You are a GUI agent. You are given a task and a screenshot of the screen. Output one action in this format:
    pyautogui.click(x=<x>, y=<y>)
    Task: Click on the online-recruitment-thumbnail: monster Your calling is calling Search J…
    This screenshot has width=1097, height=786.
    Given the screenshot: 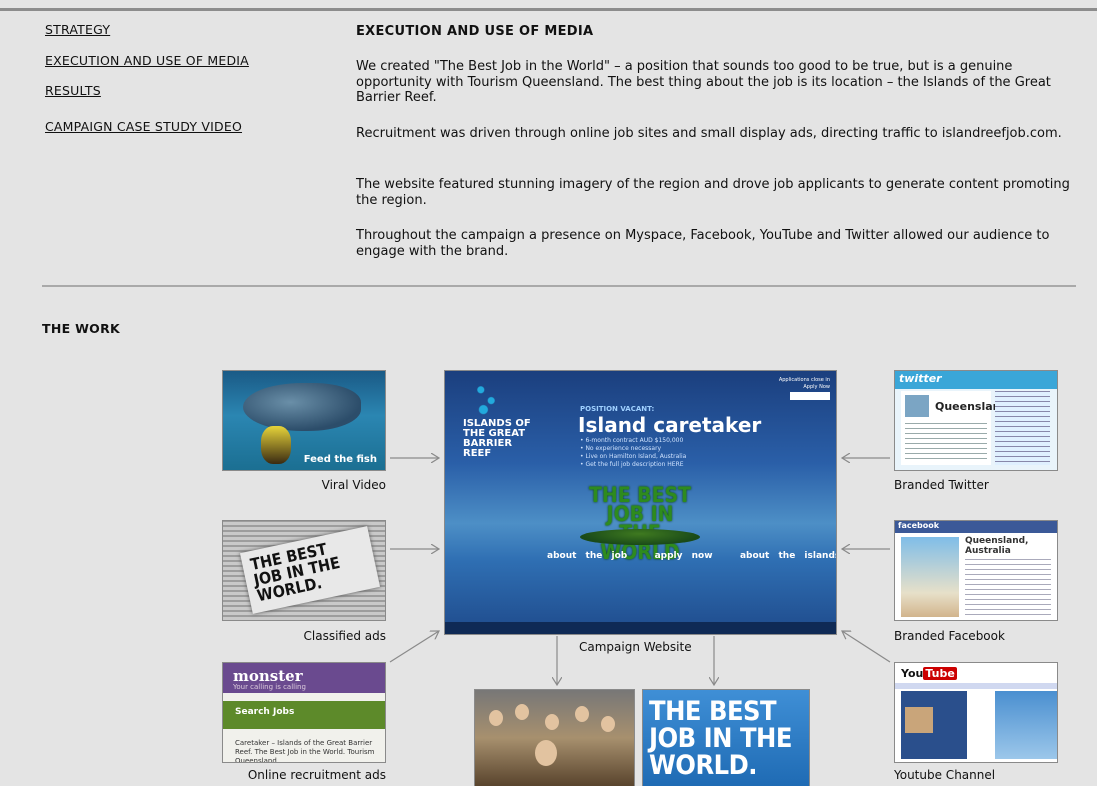 What is the action you would take?
    pyautogui.click(x=304, y=712)
    